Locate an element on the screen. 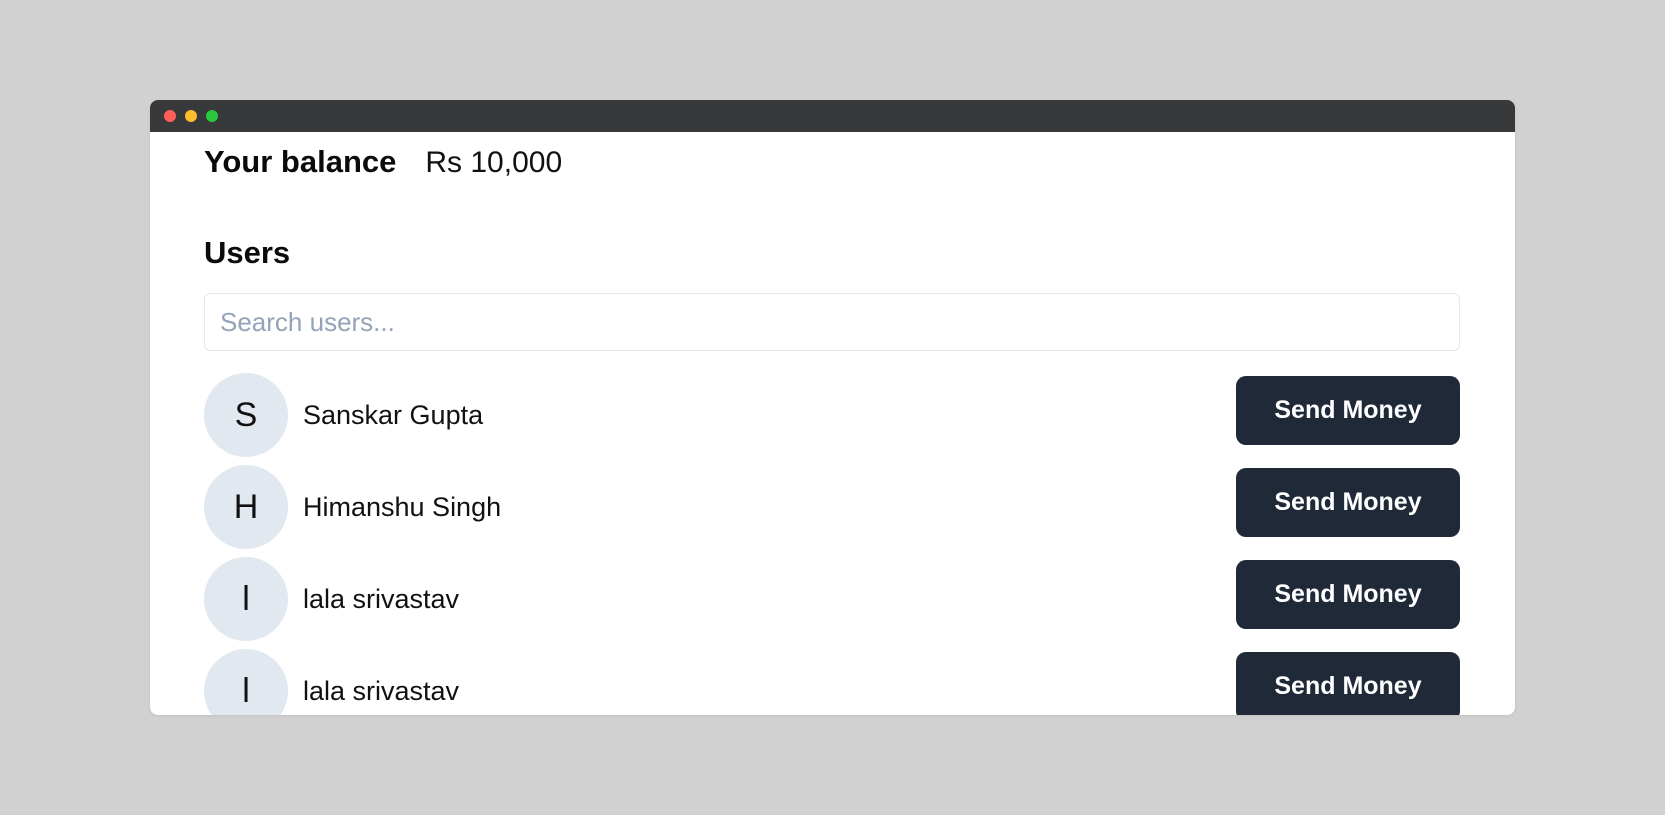 This screenshot has width=1665, height=815. user-row: H Himanshu Singh Send Money is located at coordinates (832, 507).